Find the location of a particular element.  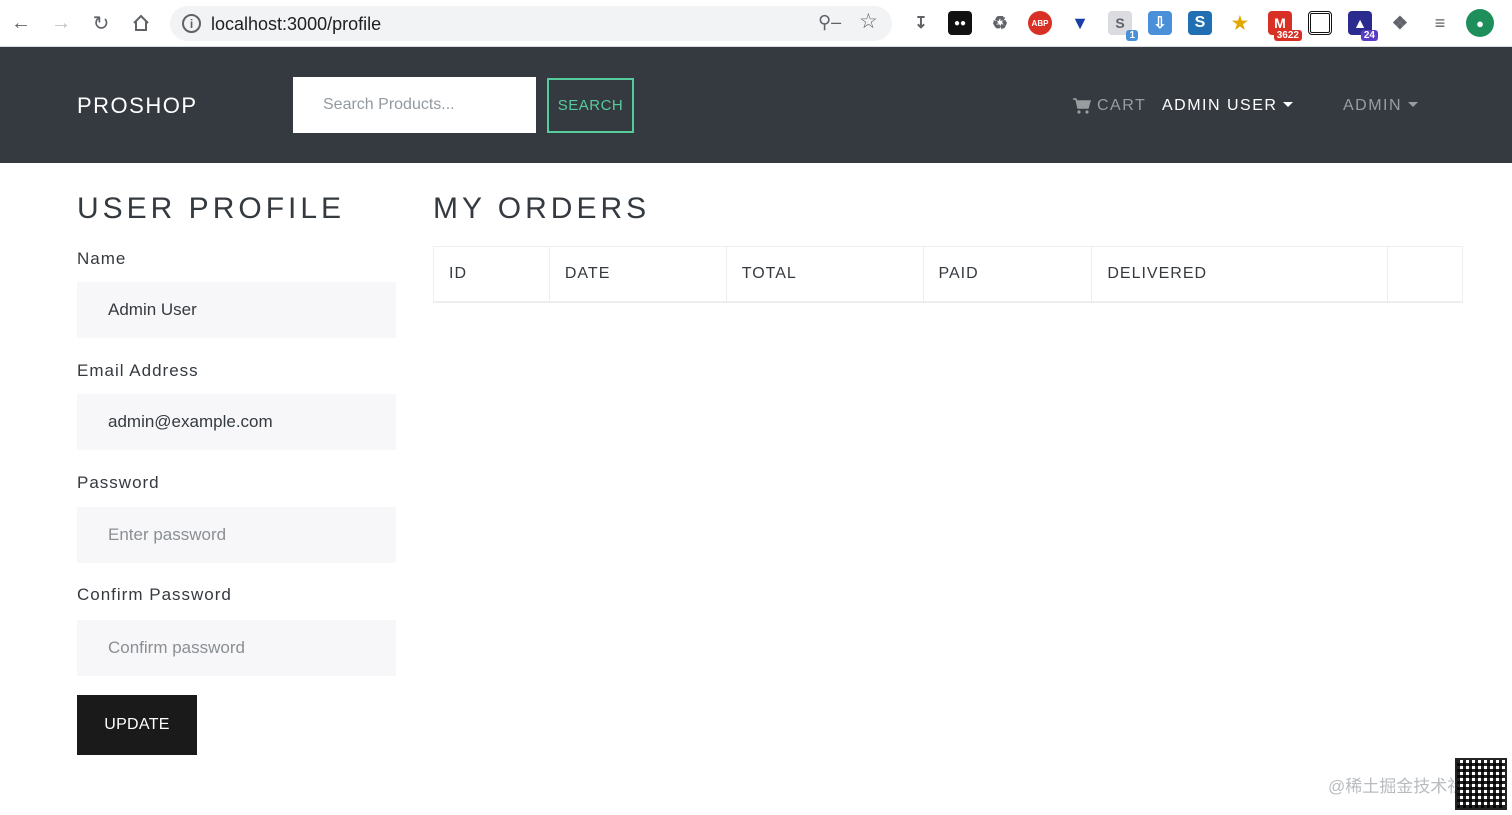

name-label: Name is located at coordinates (102, 258).